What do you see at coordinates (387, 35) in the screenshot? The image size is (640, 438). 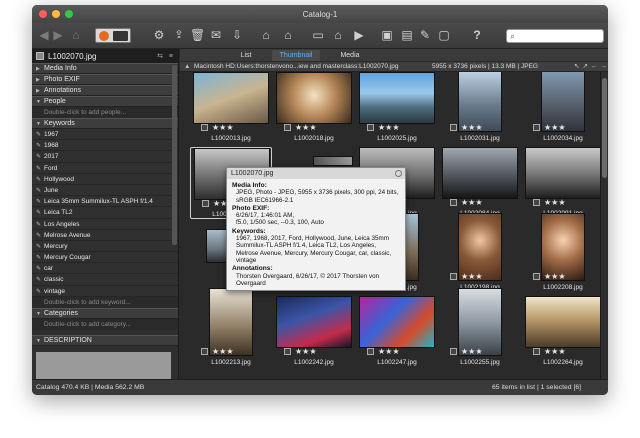 I see `image-editor-icon: ▣` at bounding box center [387, 35].